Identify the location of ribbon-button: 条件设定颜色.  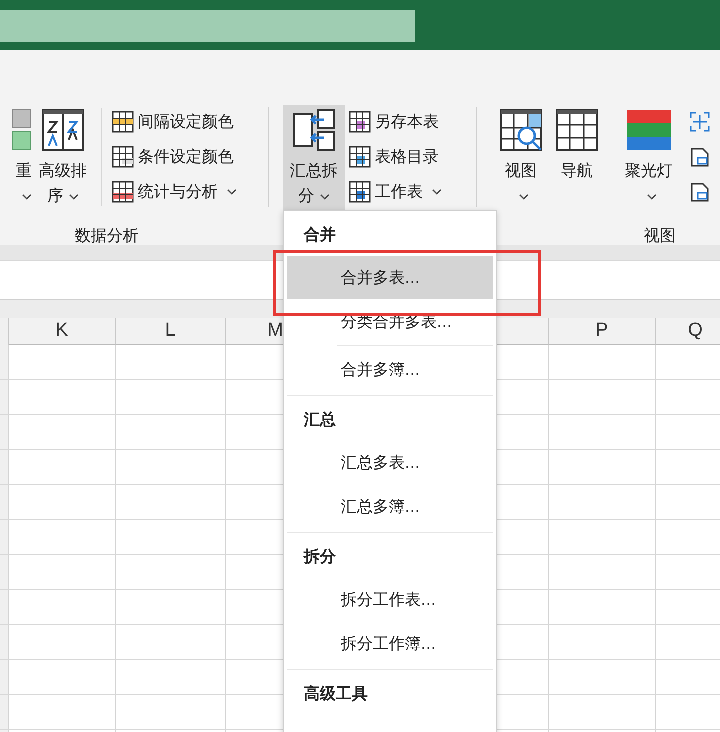
(174, 157).